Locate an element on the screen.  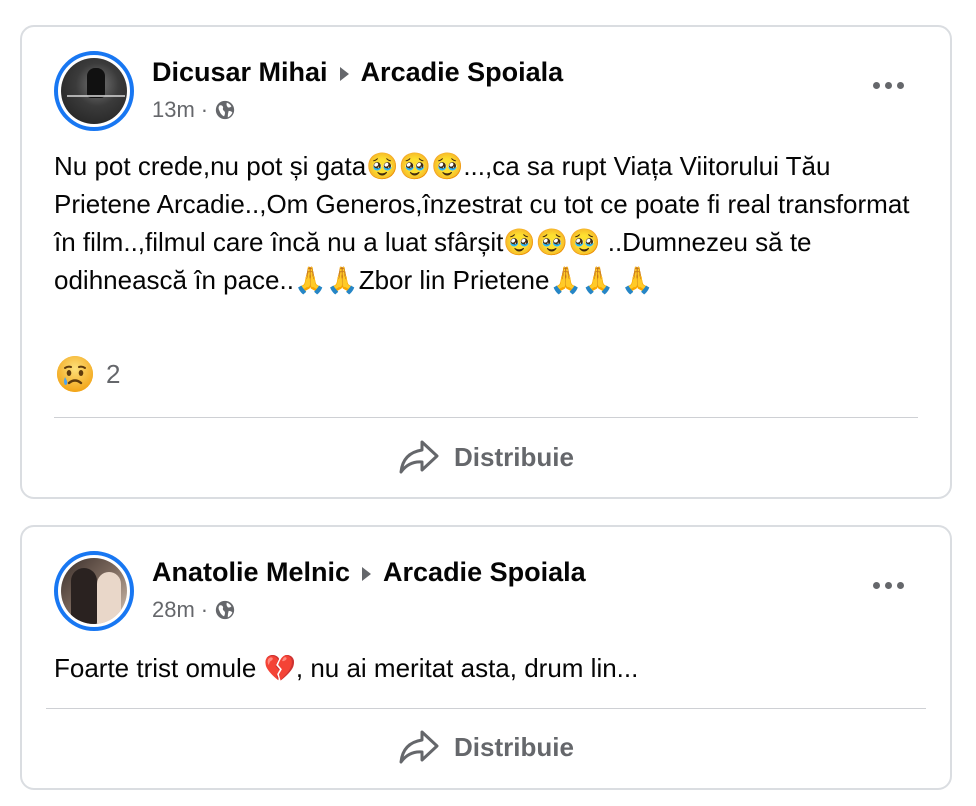
post-meta: 13m · is located at coordinates (194, 110).